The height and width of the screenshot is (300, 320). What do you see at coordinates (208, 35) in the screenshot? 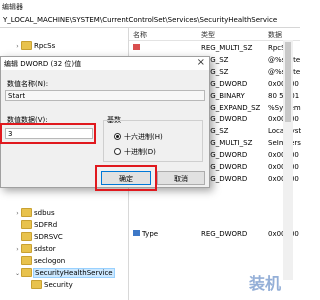
I see `column-type: 类型` at bounding box center [208, 35].